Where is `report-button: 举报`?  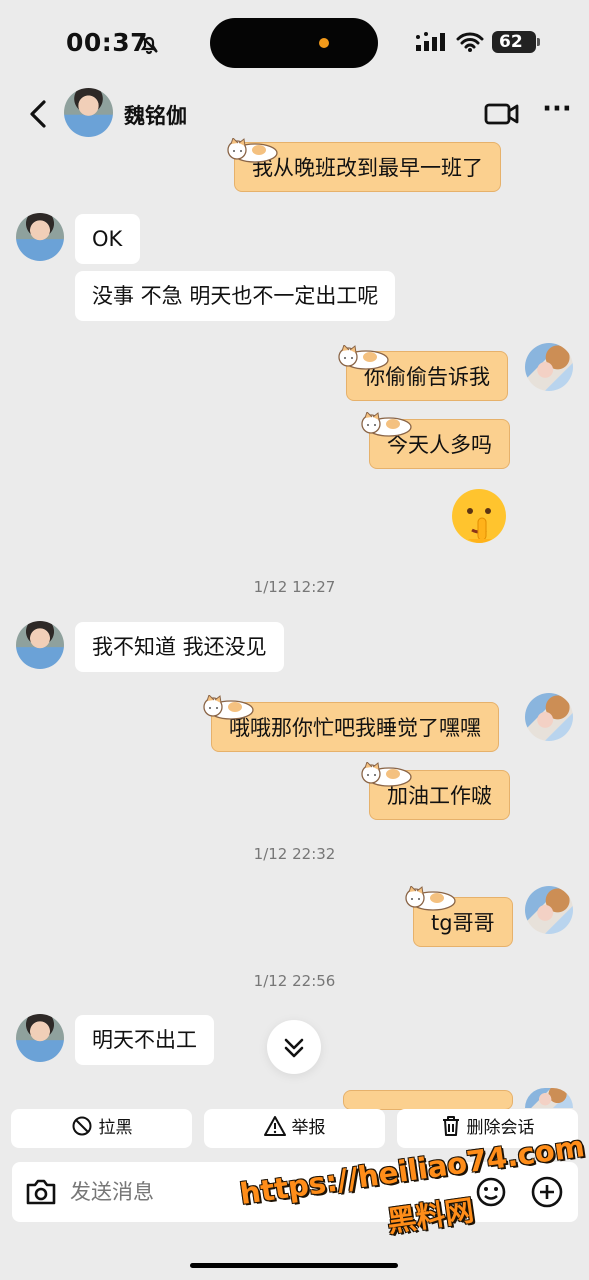
report-button: 举报 is located at coordinates (294, 1128).